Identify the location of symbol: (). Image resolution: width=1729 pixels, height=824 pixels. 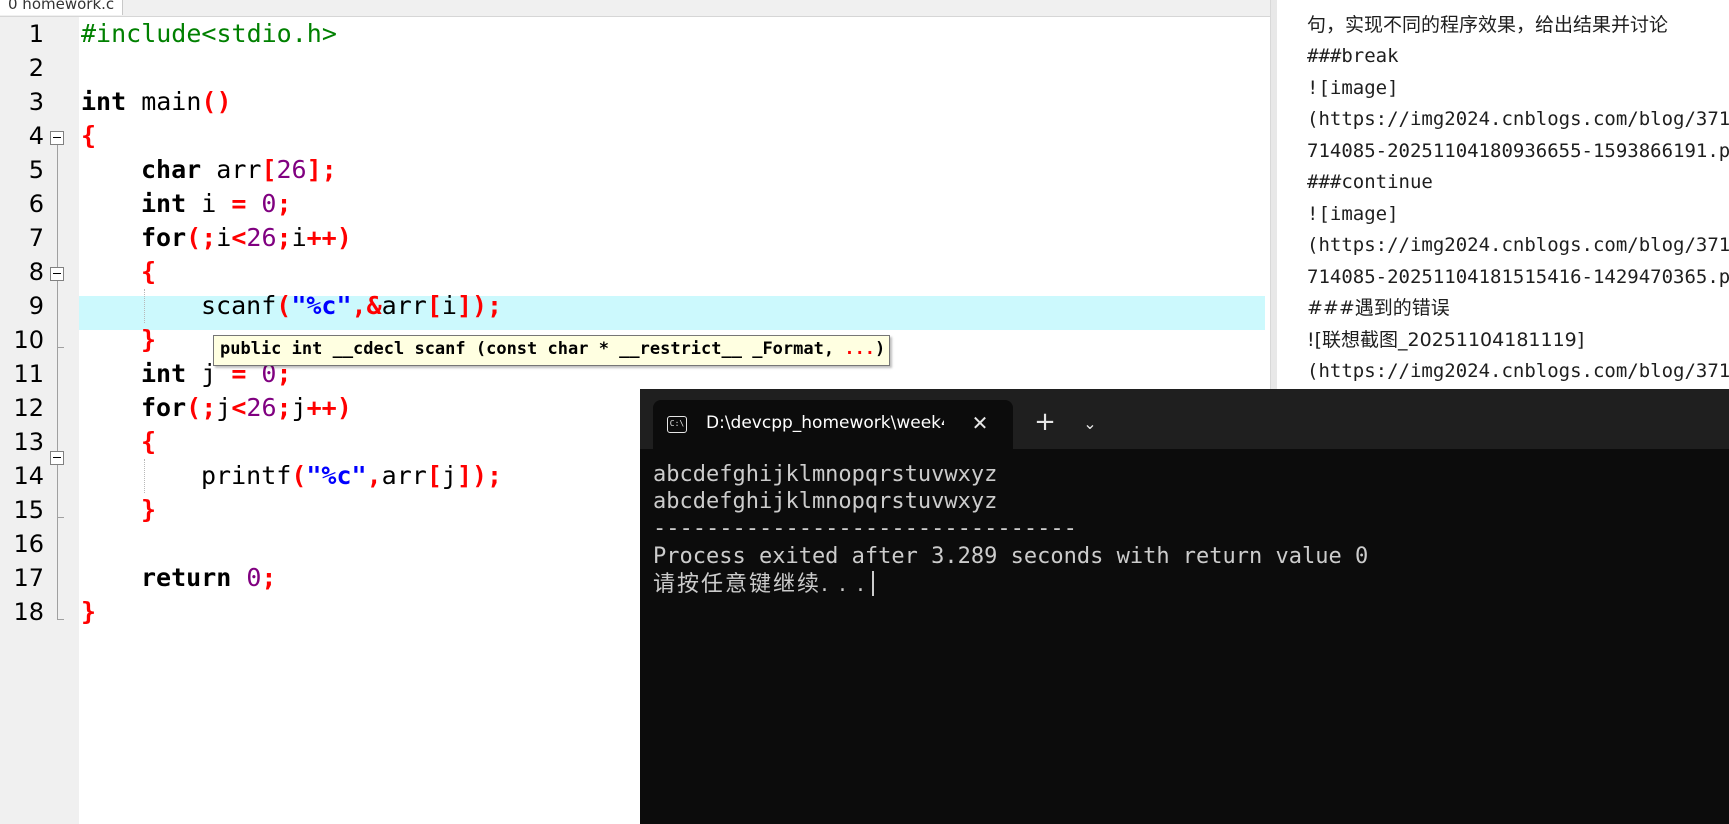
(216, 101).